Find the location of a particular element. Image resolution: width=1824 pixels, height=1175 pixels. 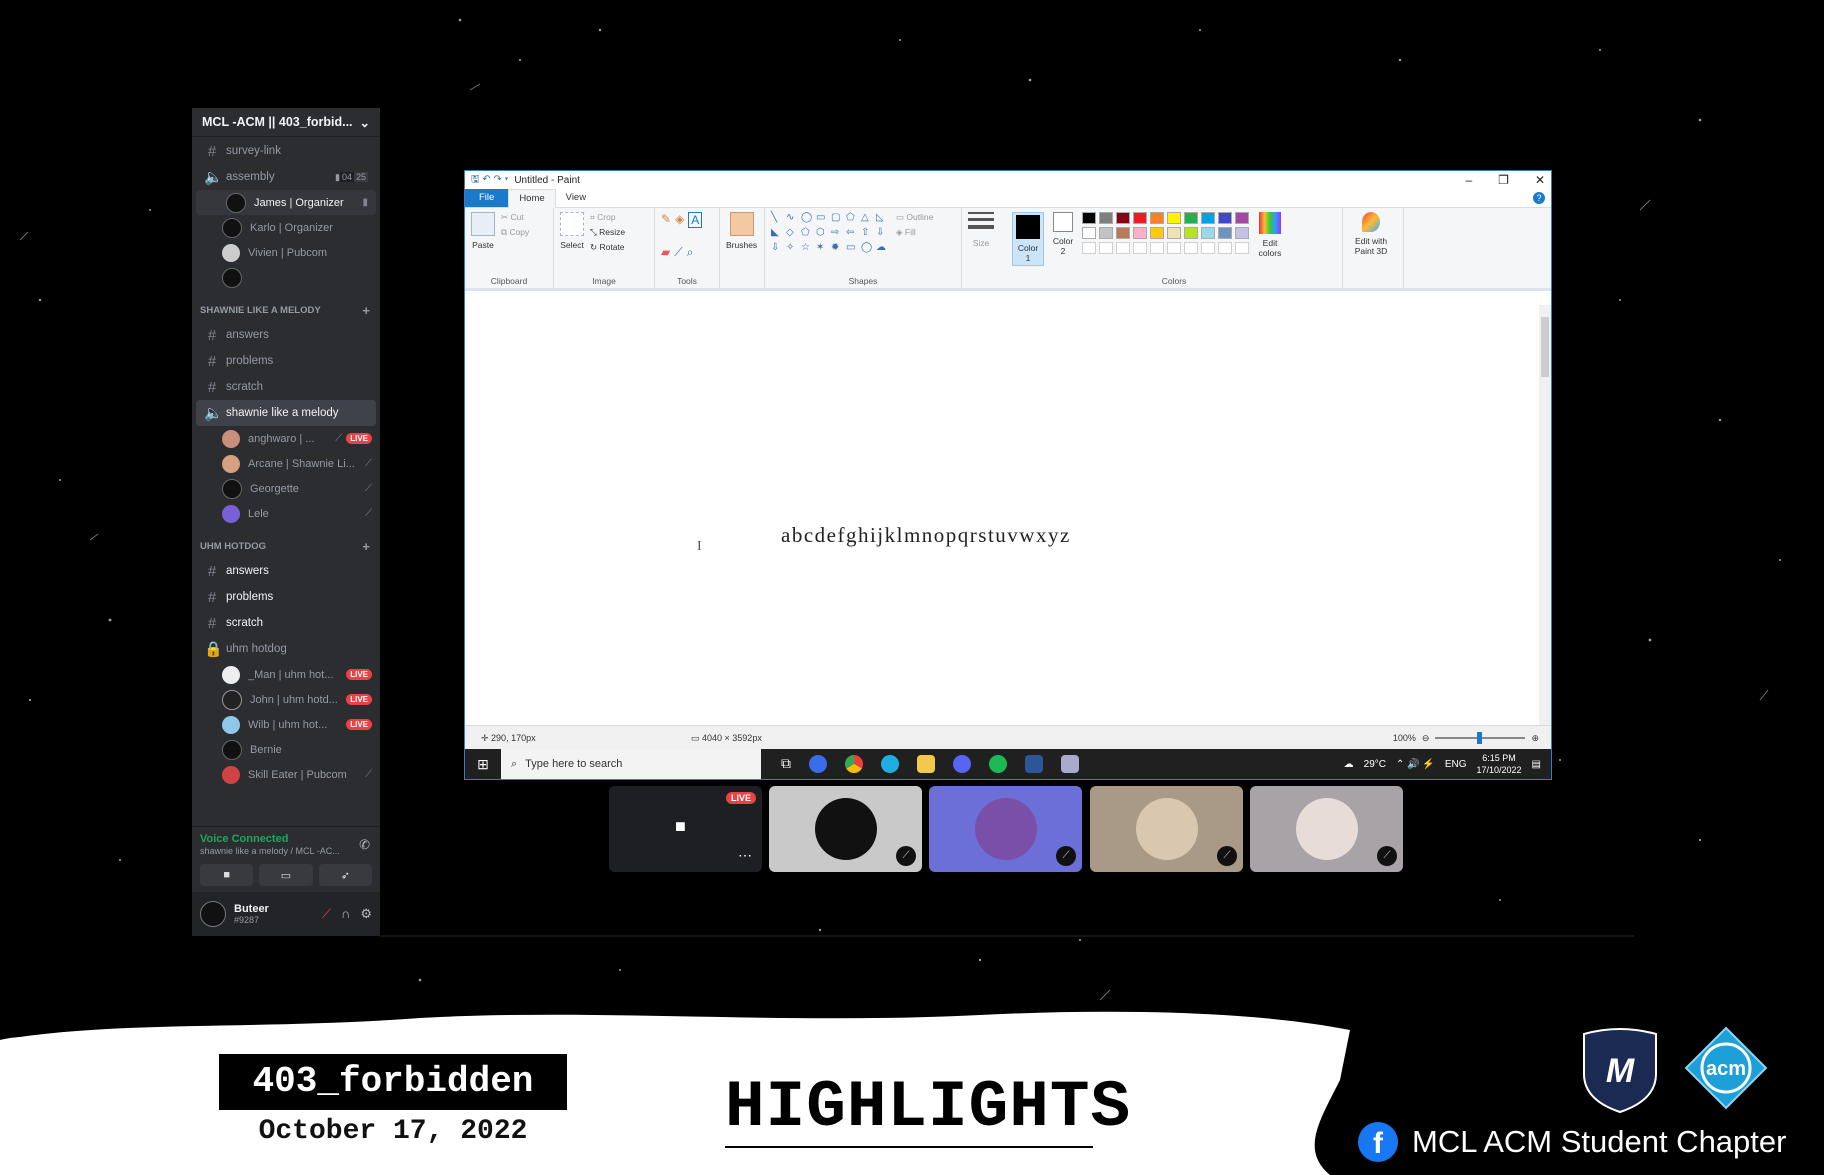

help-icon: ? is located at coordinates (1539, 198).